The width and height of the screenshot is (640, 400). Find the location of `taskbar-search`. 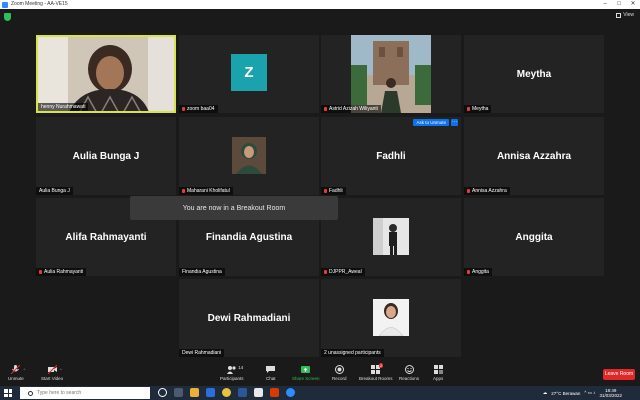

taskbar-search is located at coordinates (85, 393).